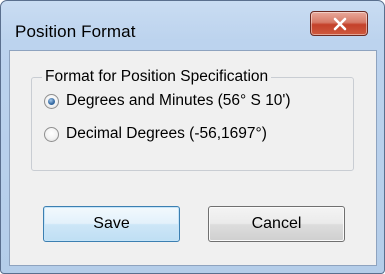 This screenshot has width=385, height=274. What do you see at coordinates (51, 134) in the screenshot?
I see `radio-button-unselected` at bounding box center [51, 134].